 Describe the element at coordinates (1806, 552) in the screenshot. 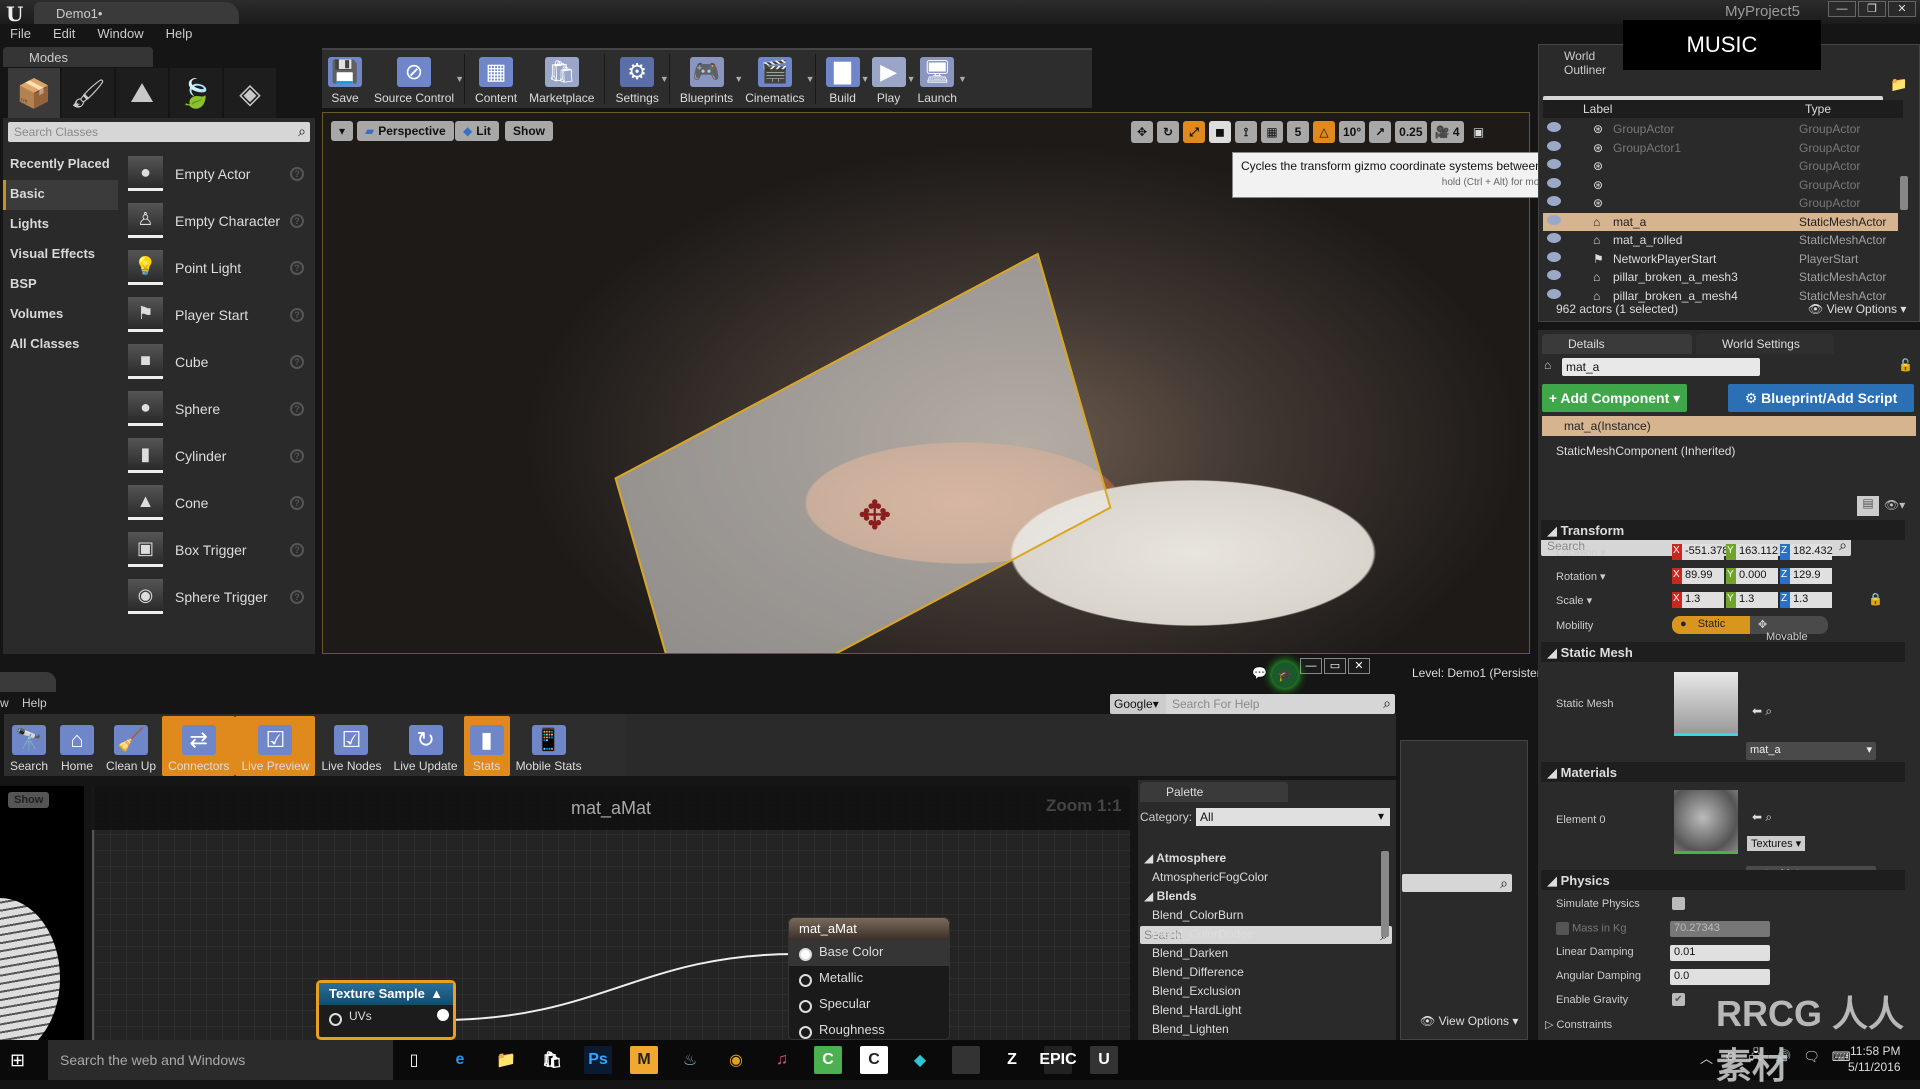

I see `location-z: 182.432` at that location.